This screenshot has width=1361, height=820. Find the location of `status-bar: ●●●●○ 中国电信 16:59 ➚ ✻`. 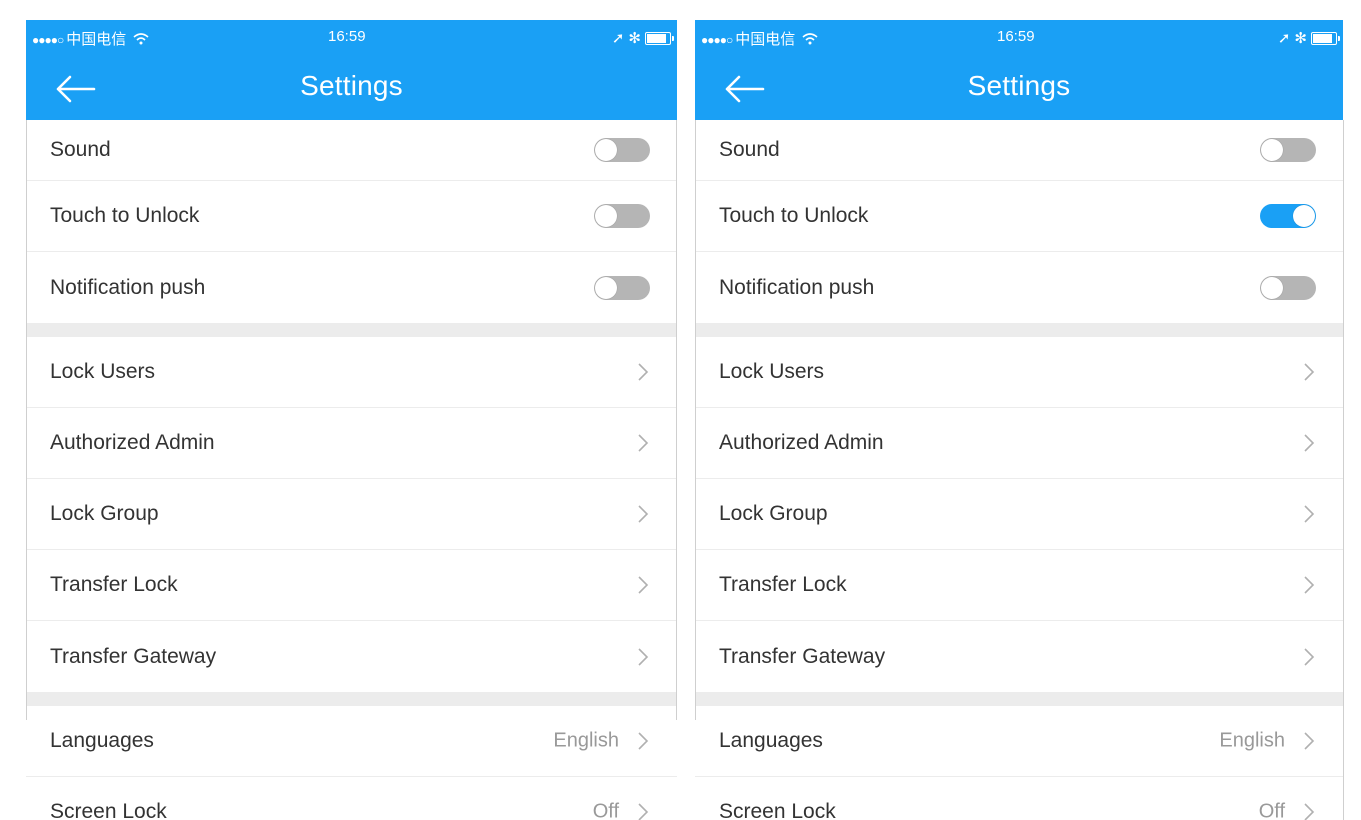

status-bar: ●●●●○ 中国电信 16:59 ➚ ✻ is located at coordinates (351, 38).